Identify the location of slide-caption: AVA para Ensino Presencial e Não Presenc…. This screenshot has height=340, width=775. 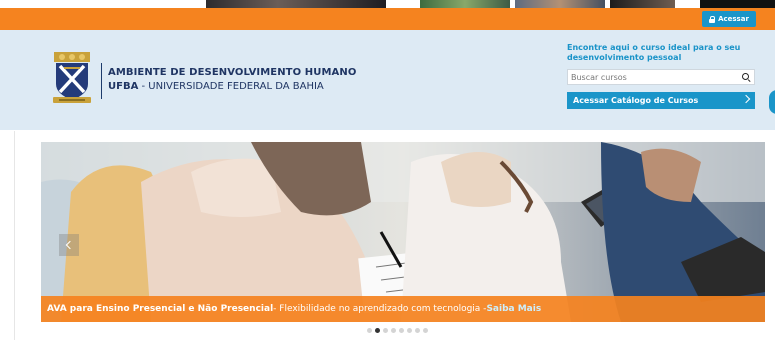
(403, 309).